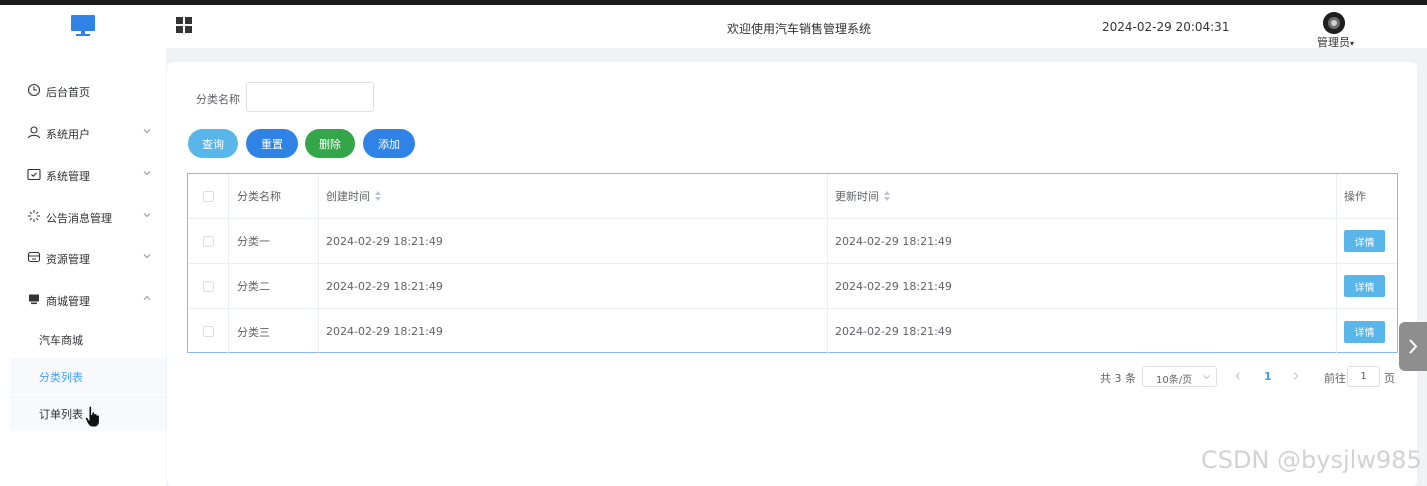  I want to click on pagination-current-page: 1, so click(1268, 376).